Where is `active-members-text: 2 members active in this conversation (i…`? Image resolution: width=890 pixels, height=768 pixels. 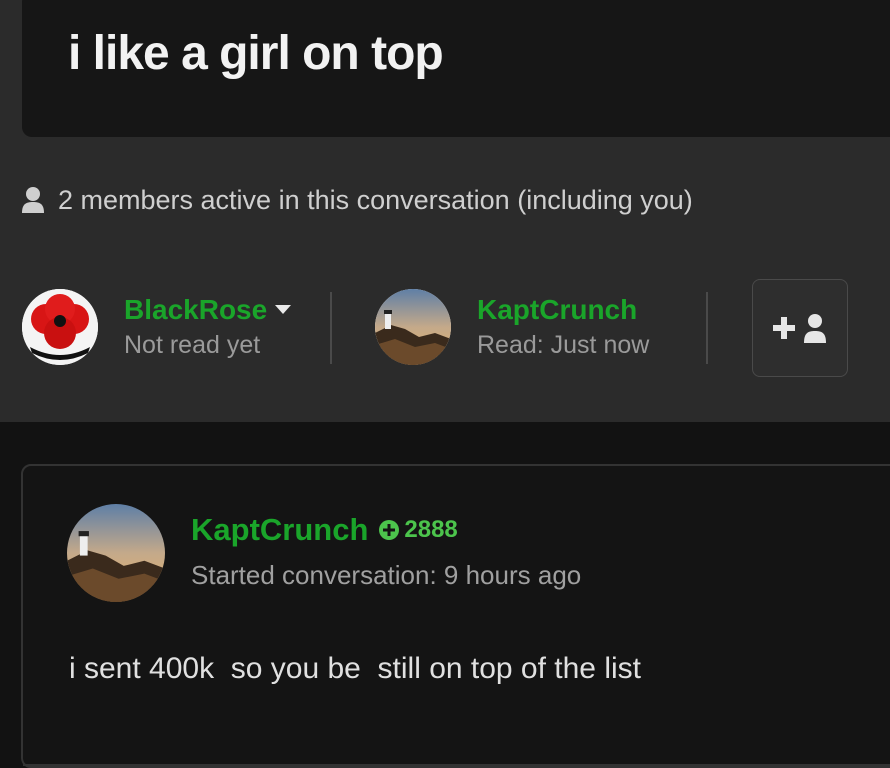
active-members-text: 2 members active in this conversation (i… is located at coordinates (375, 199).